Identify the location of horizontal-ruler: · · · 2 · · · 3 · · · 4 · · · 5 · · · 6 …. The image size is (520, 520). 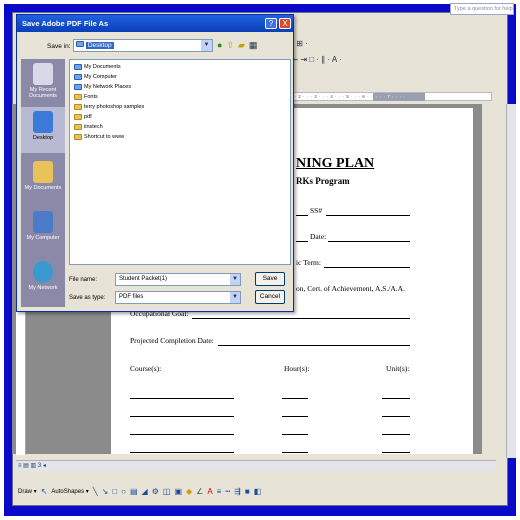
(387, 96).